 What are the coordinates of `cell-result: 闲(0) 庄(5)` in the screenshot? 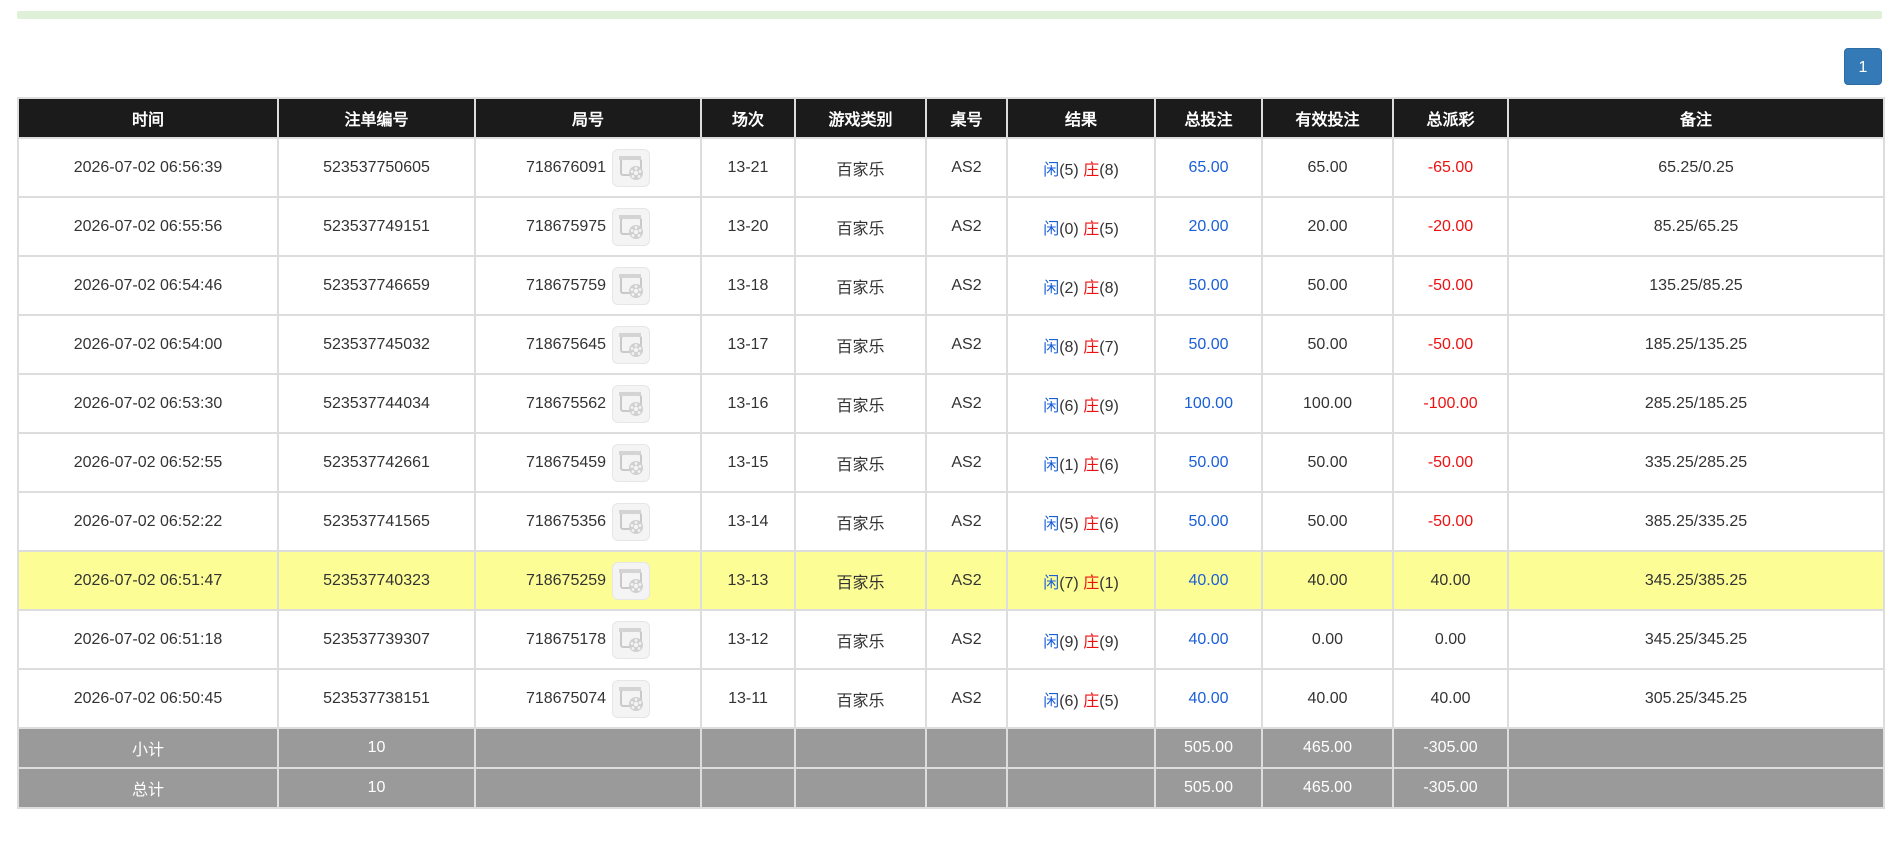 It's located at (1081, 226).